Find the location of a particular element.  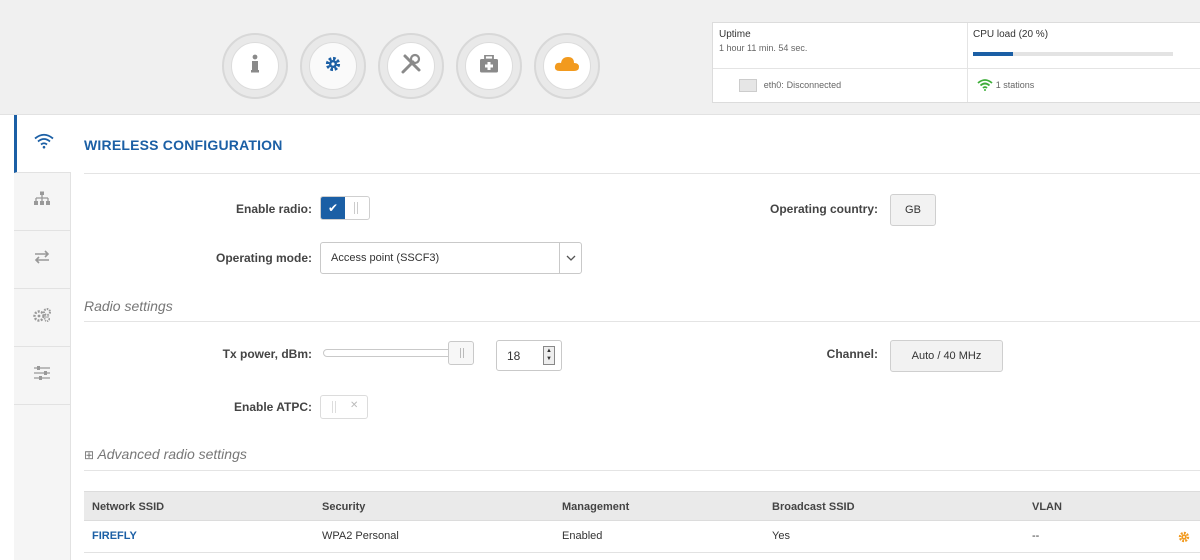

eth-value: Disconnected is located at coordinates (814, 85).